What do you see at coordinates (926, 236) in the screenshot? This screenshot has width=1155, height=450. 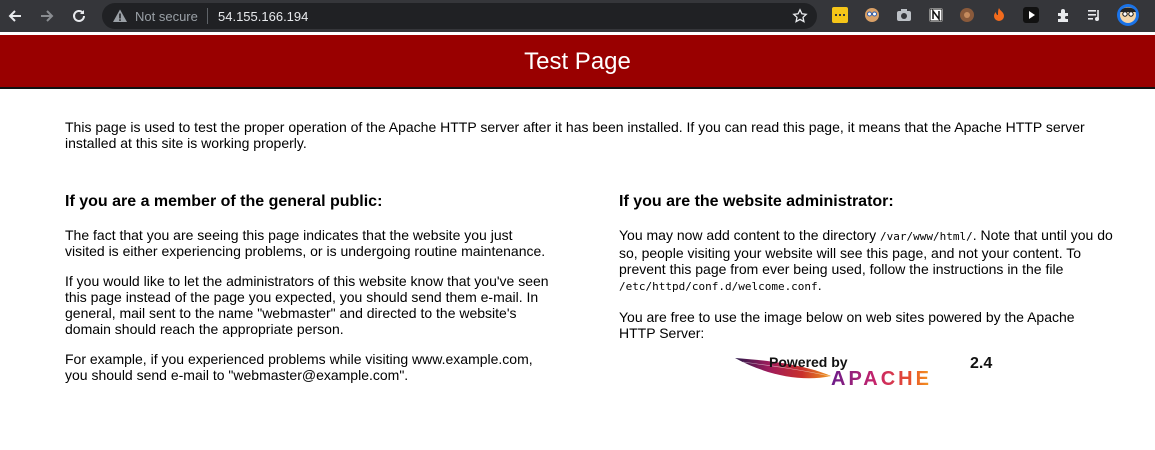 I see `html-directory-path: /var/www/html/` at bounding box center [926, 236].